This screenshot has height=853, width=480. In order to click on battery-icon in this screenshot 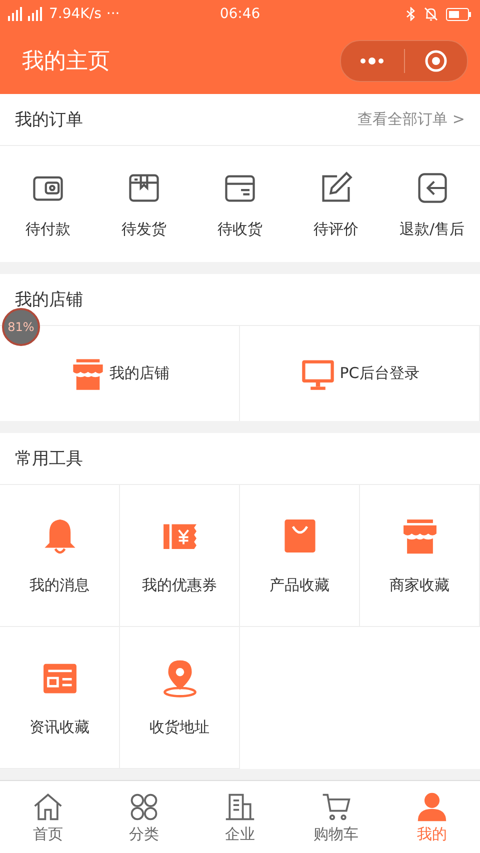, I will do `click(459, 14)`.